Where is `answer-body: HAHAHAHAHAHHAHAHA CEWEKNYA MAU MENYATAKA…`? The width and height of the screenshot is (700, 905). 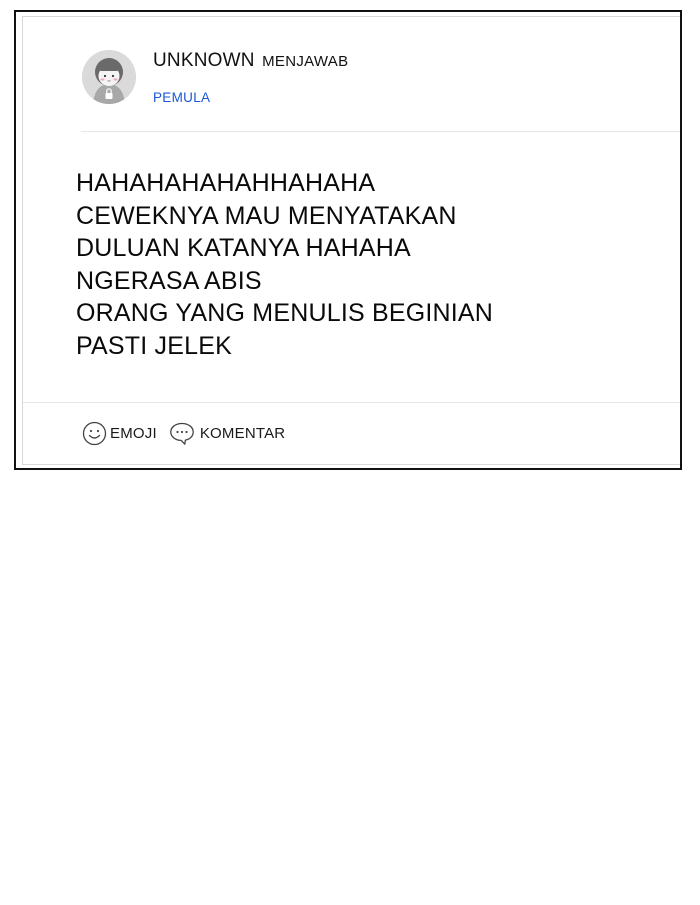 answer-body: HAHAHAHAHAHHAHAHA CEWEKNYA MAU MENYATAKA… is located at coordinates (284, 265).